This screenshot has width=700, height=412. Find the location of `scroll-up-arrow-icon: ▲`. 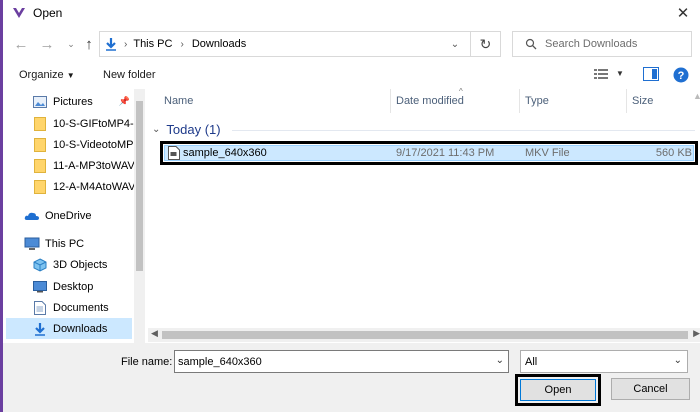

scroll-up-arrow-icon: ▲ is located at coordinates (696, 96).